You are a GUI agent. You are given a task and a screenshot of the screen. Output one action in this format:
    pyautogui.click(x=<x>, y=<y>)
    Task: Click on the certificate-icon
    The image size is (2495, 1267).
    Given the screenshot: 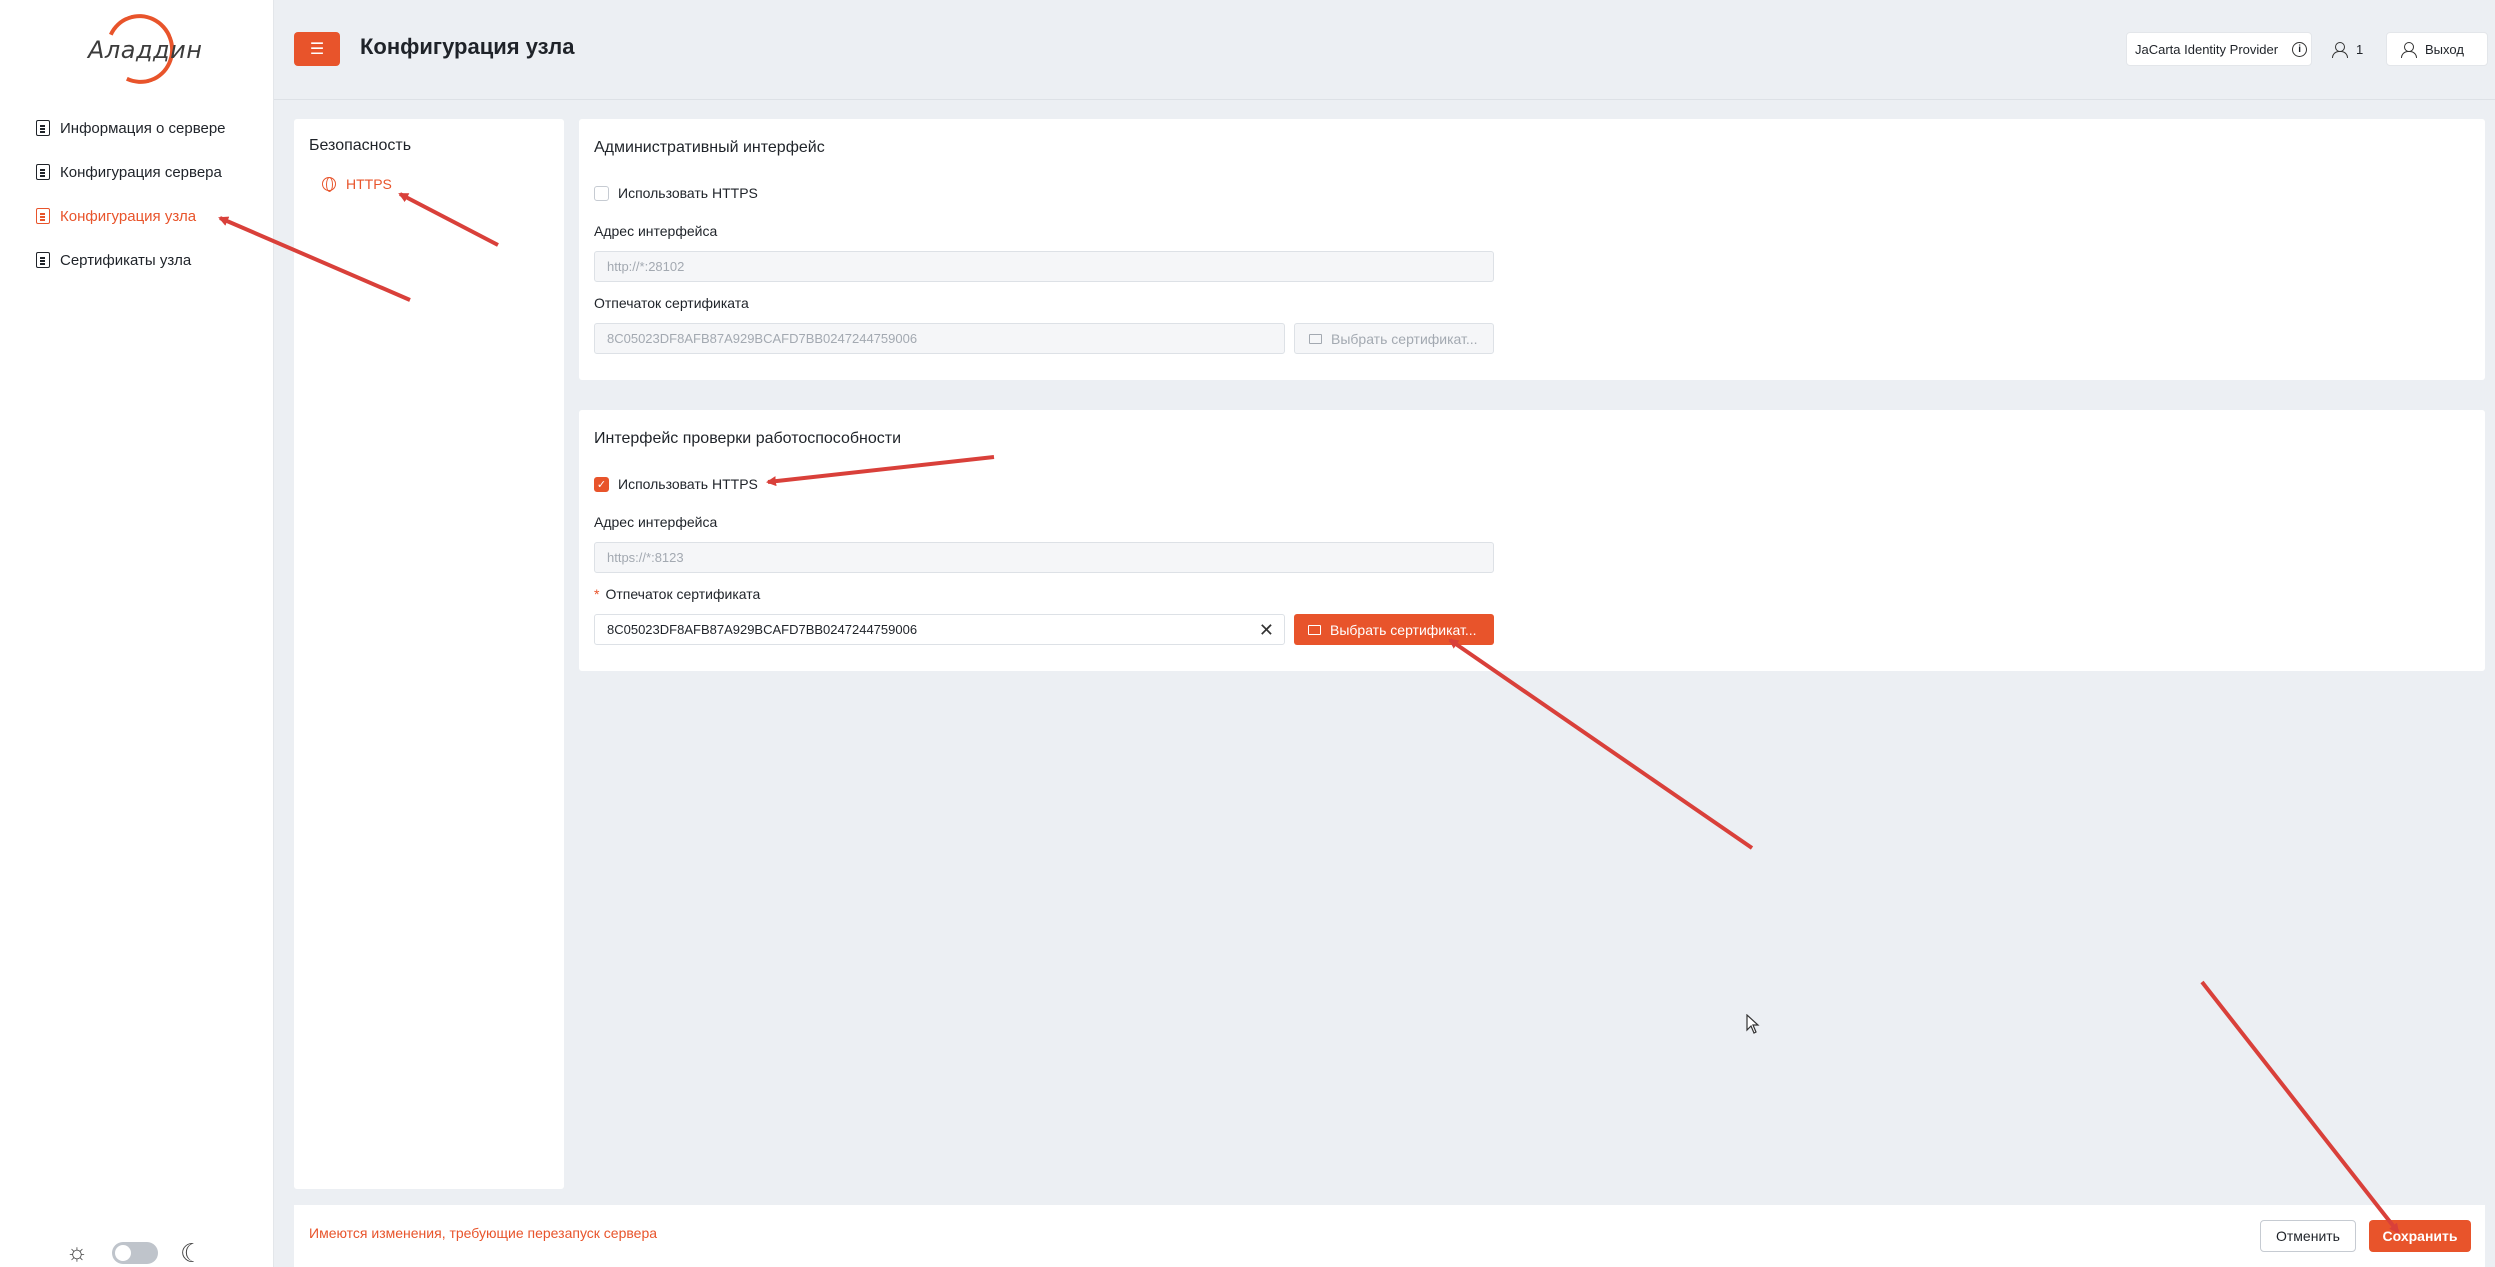 What is the action you would take?
    pyautogui.click(x=43, y=260)
    